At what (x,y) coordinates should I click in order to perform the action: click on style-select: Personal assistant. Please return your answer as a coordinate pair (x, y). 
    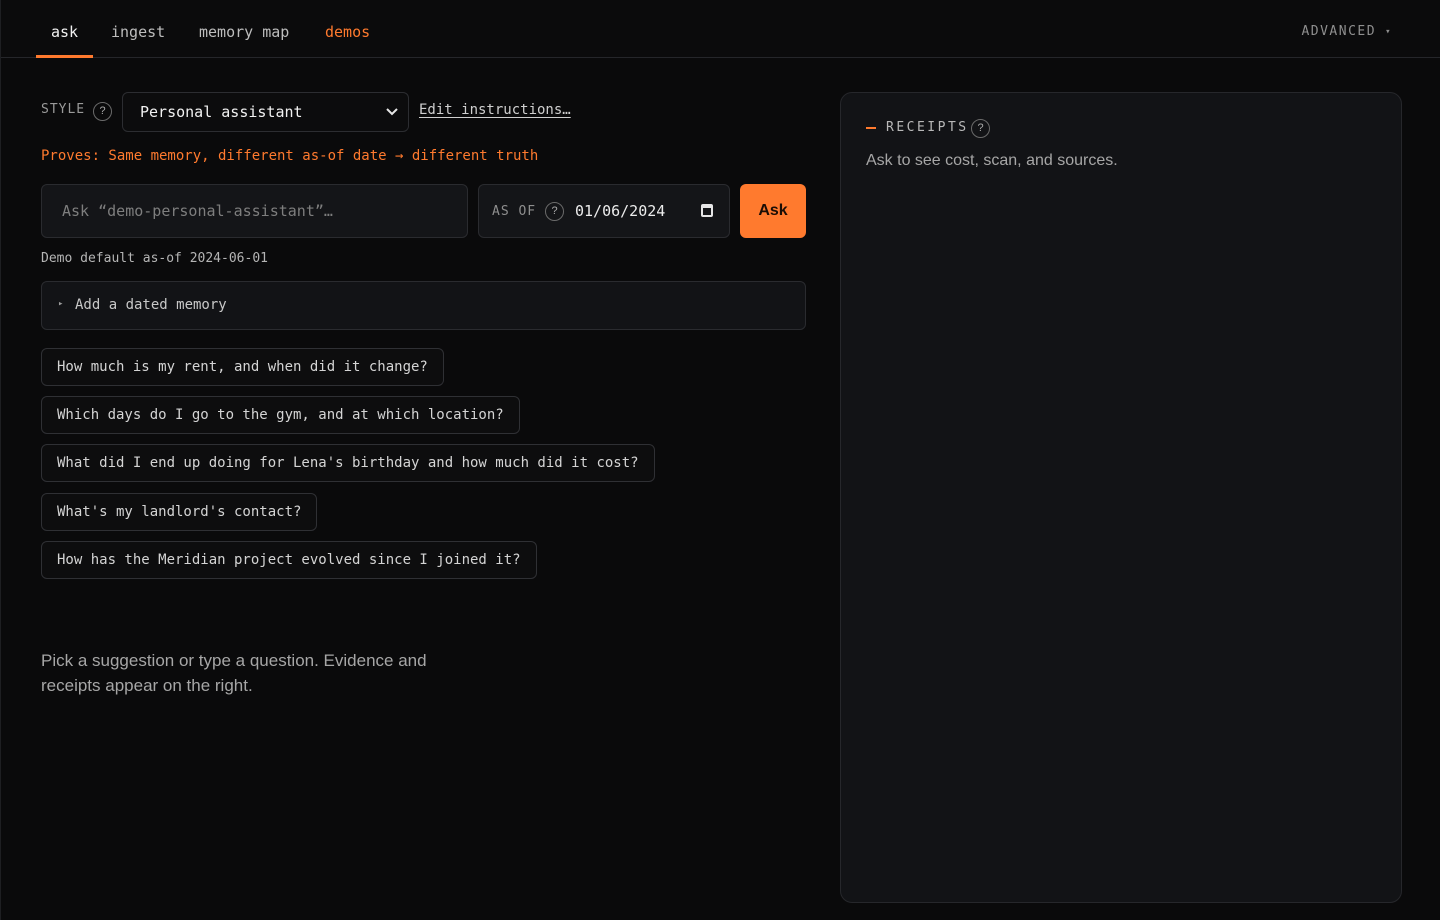
    Looking at the image, I should click on (265, 112).